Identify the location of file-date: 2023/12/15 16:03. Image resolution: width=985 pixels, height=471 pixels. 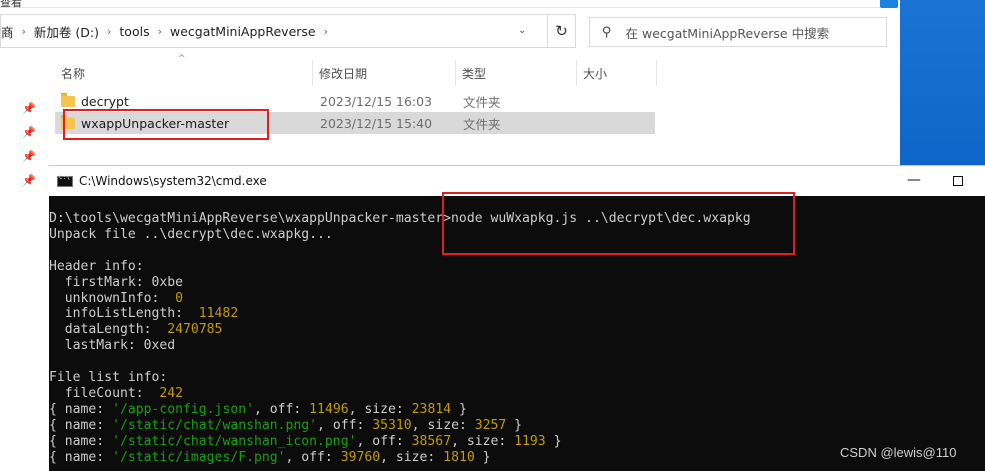
(376, 101).